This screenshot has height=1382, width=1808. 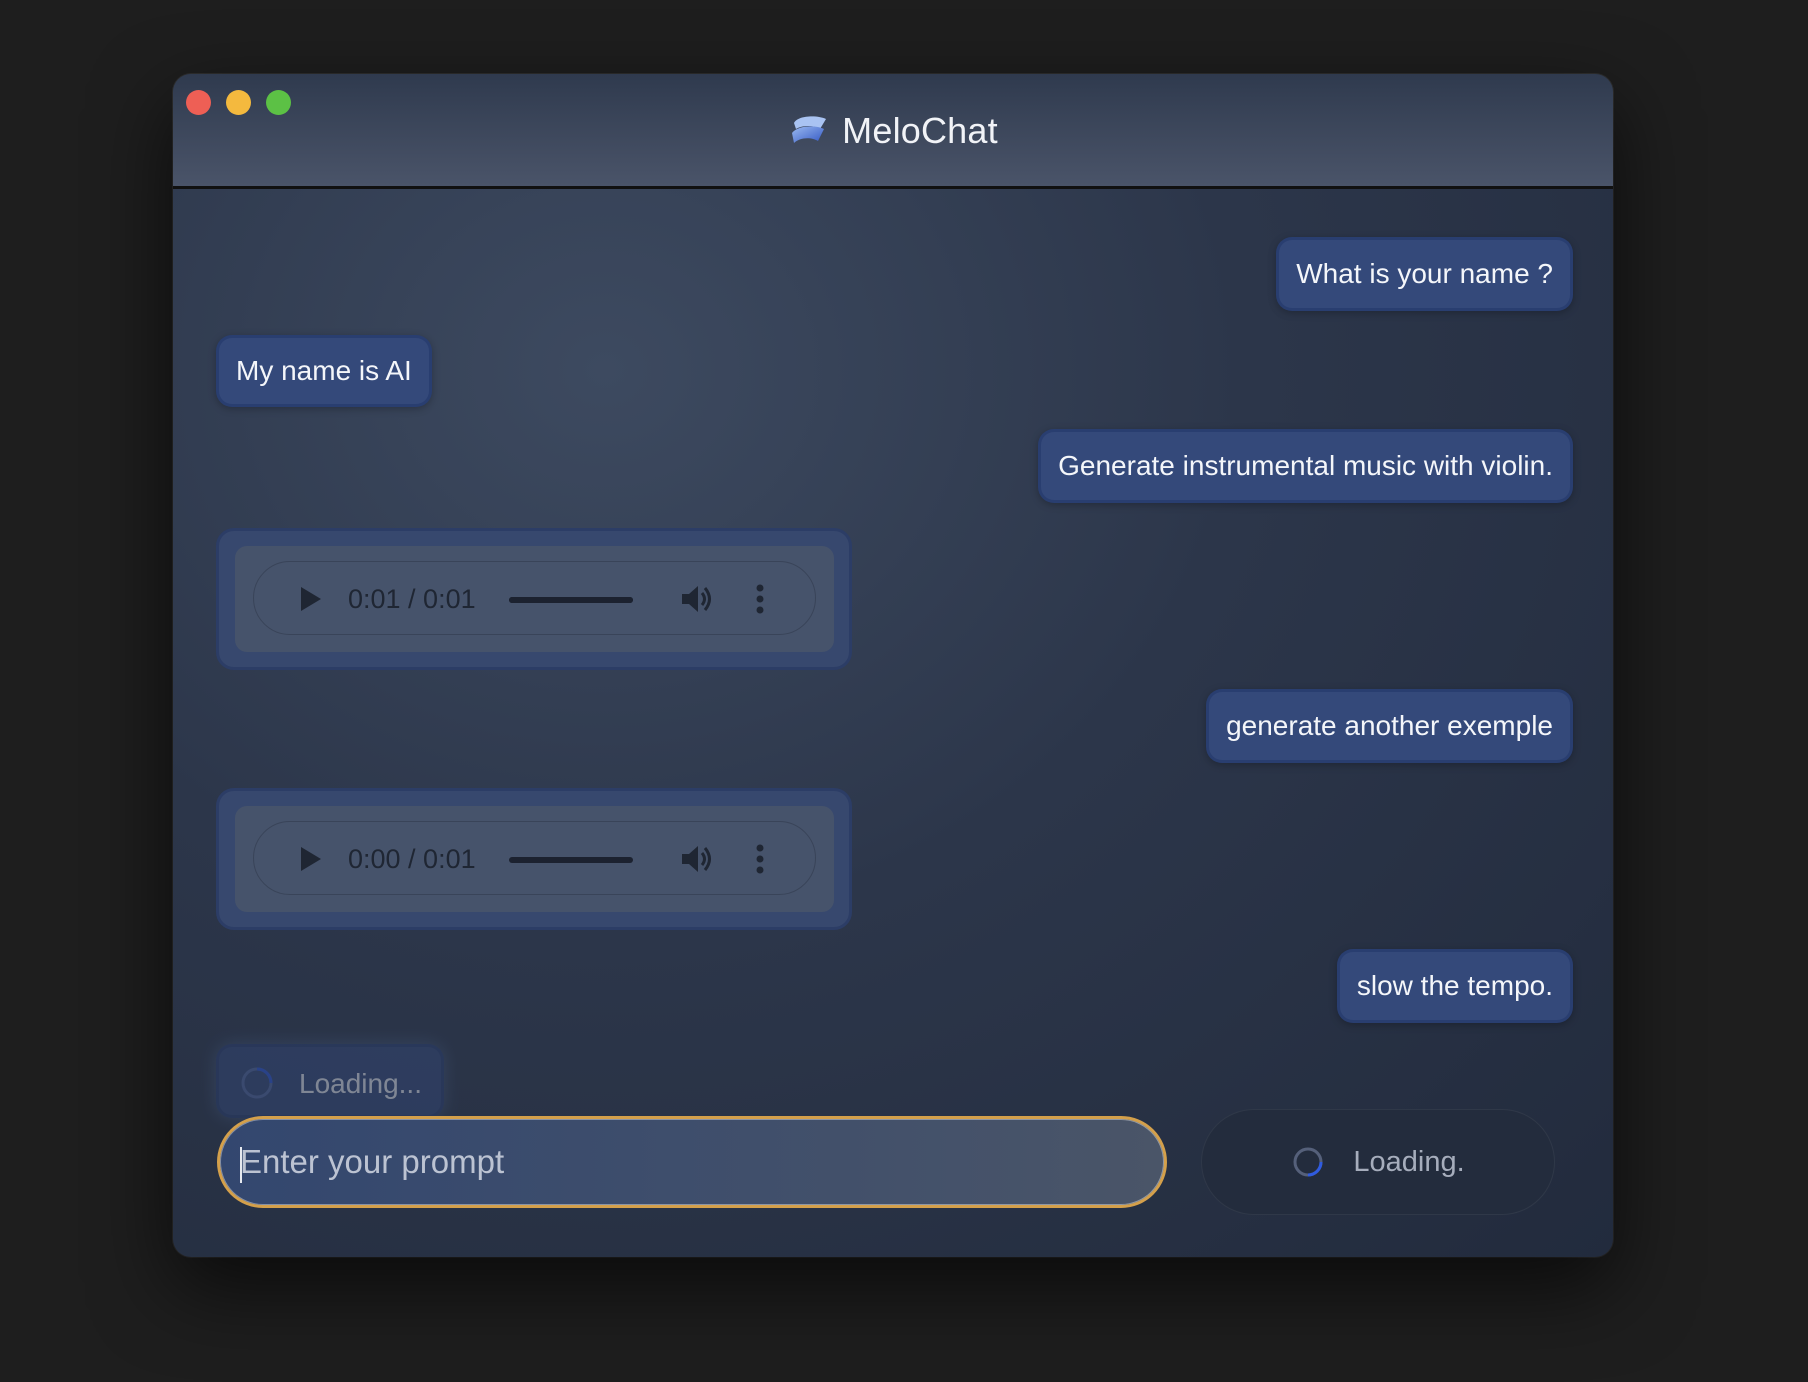 I want to click on message-text: Generate instrumental music with violin., so click(x=1305, y=465).